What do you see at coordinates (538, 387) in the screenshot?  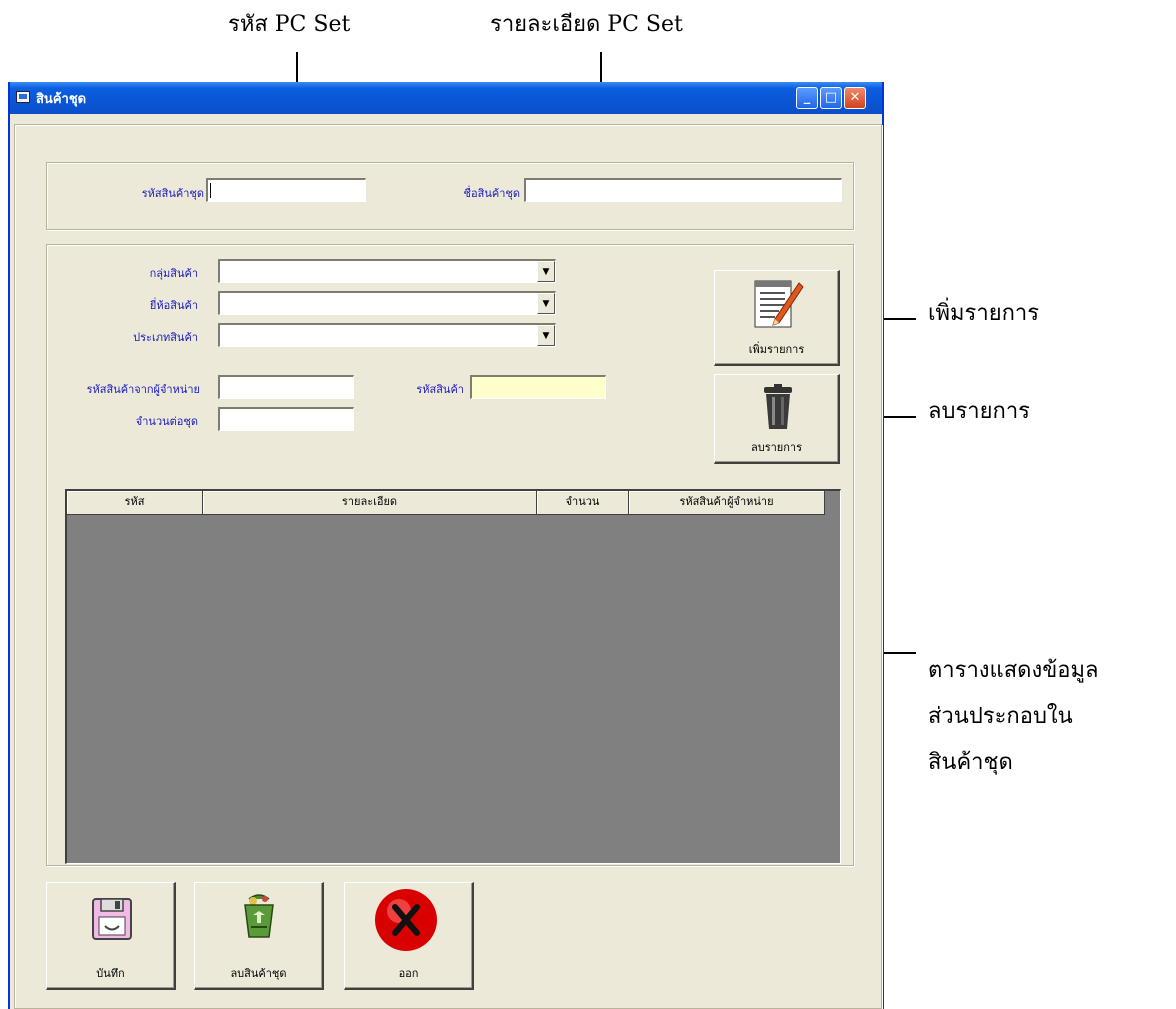 I see `product-code-field` at bounding box center [538, 387].